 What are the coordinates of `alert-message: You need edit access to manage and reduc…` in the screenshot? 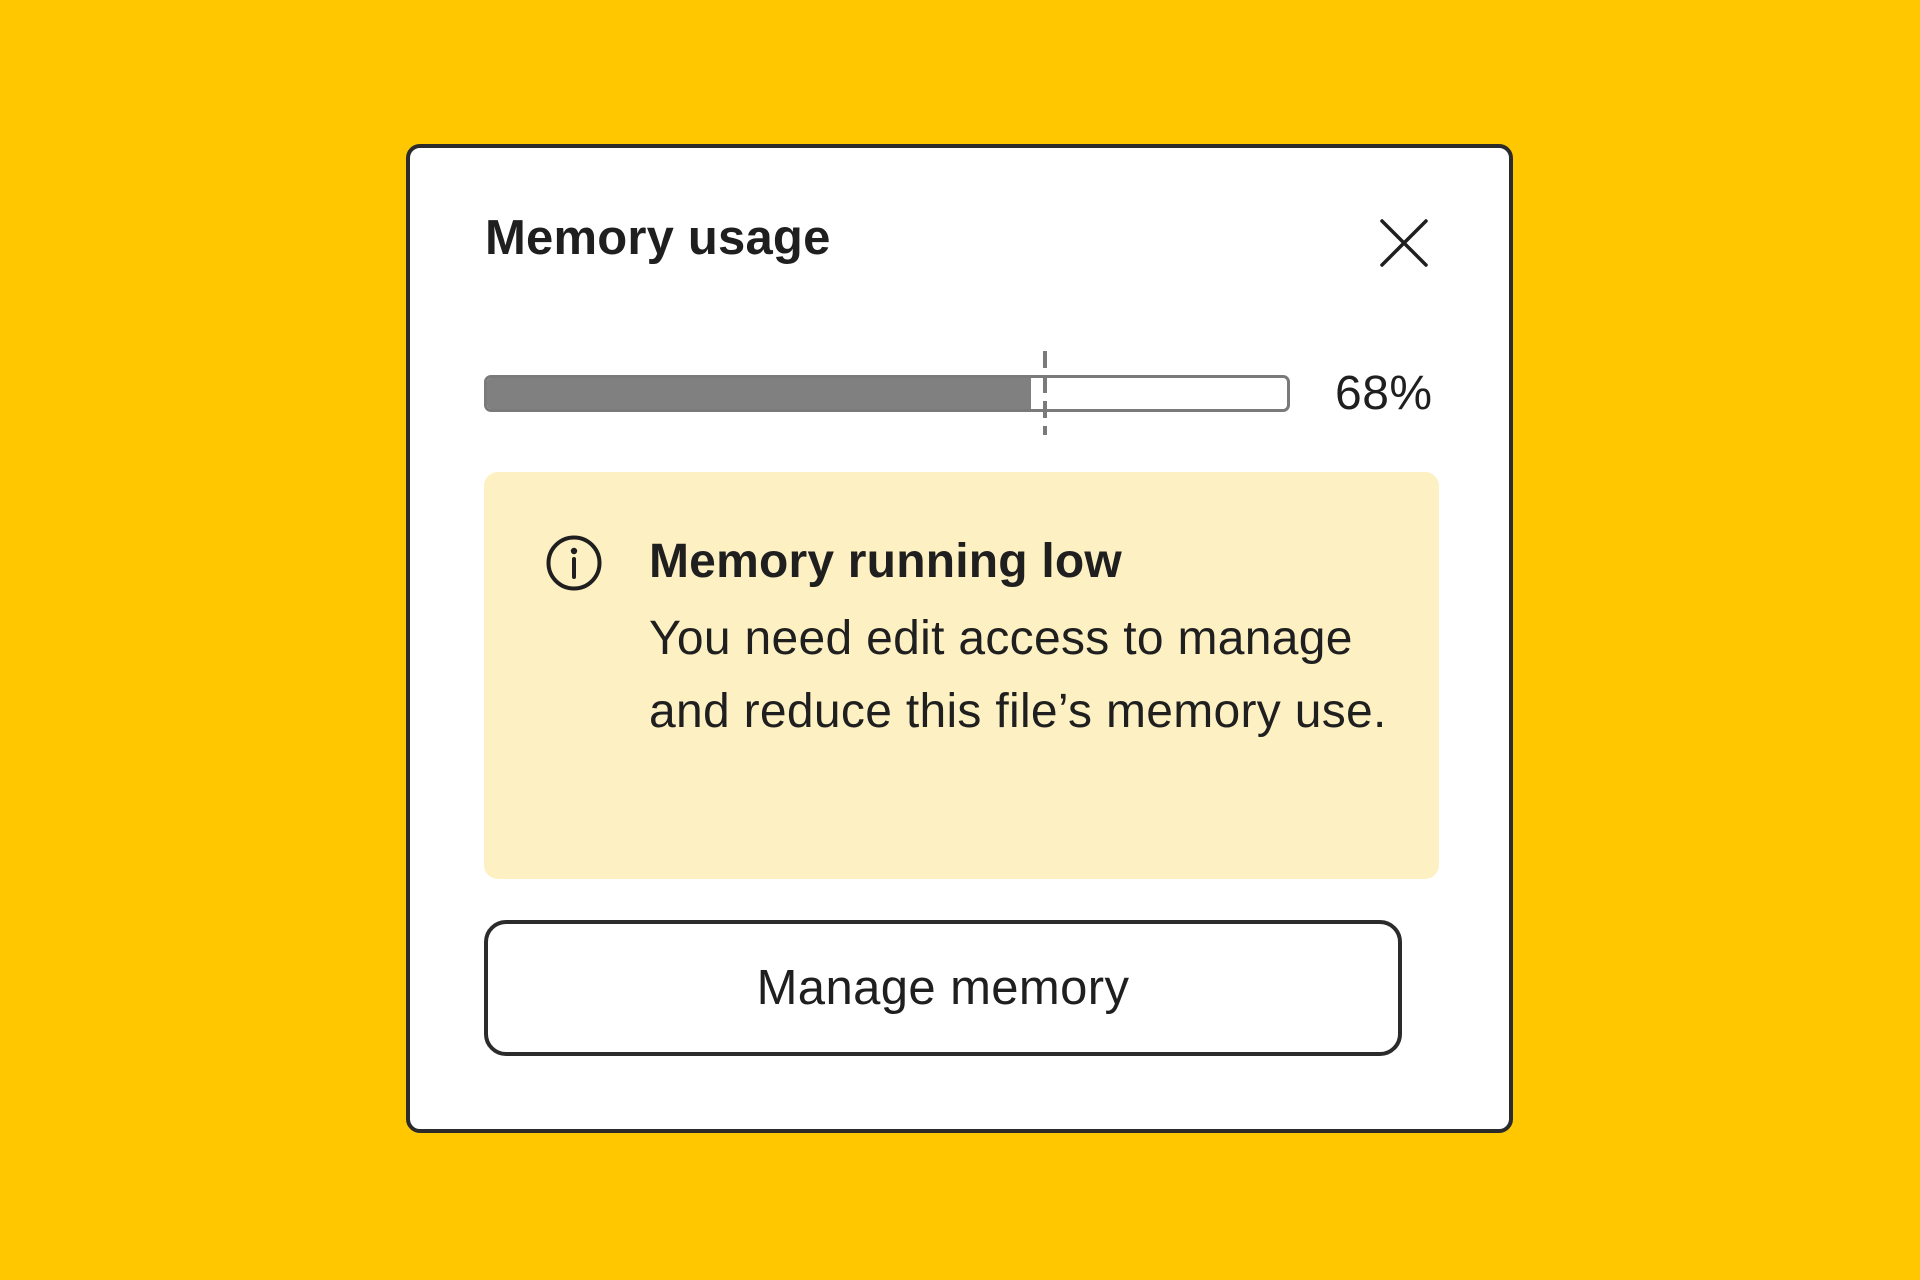 It's located at (1018, 675).